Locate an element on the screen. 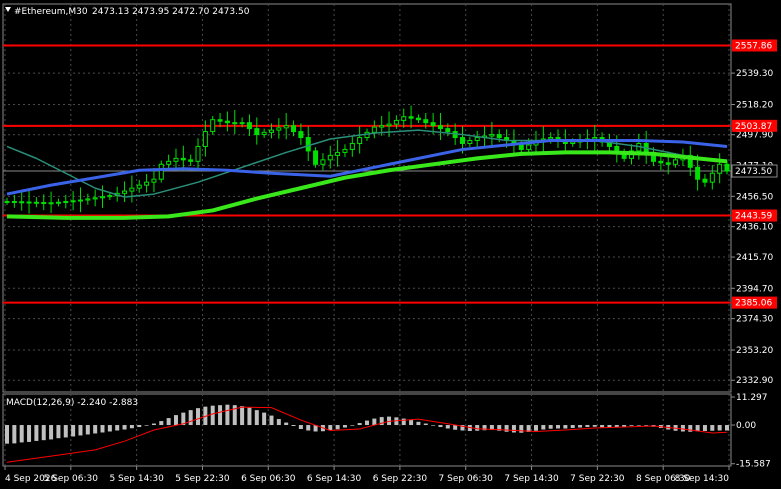 This screenshot has height=489, width=781. symbol-title: #Ethereum,M30 is located at coordinates (51, 12).